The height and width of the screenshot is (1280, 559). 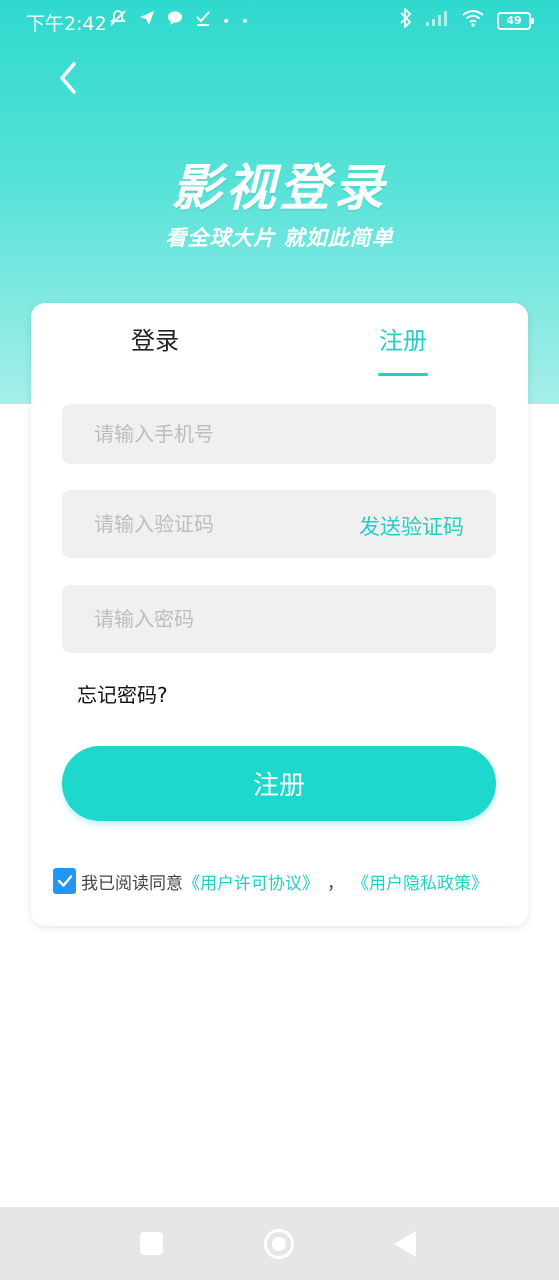 I want to click on user-agreement-link: 《用户许可协议》, so click(x=251, y=881).